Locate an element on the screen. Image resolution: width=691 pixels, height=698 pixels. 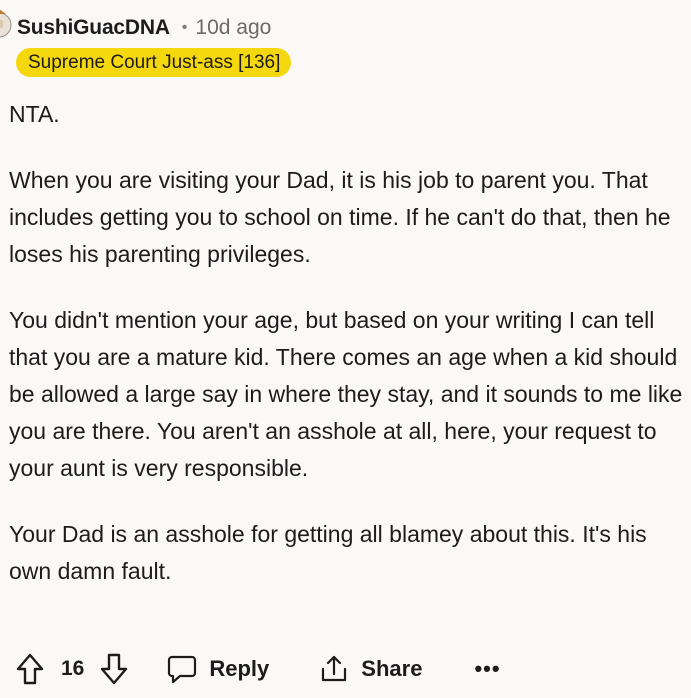
more-options-button: ••• is located at coordinates (487, 669).